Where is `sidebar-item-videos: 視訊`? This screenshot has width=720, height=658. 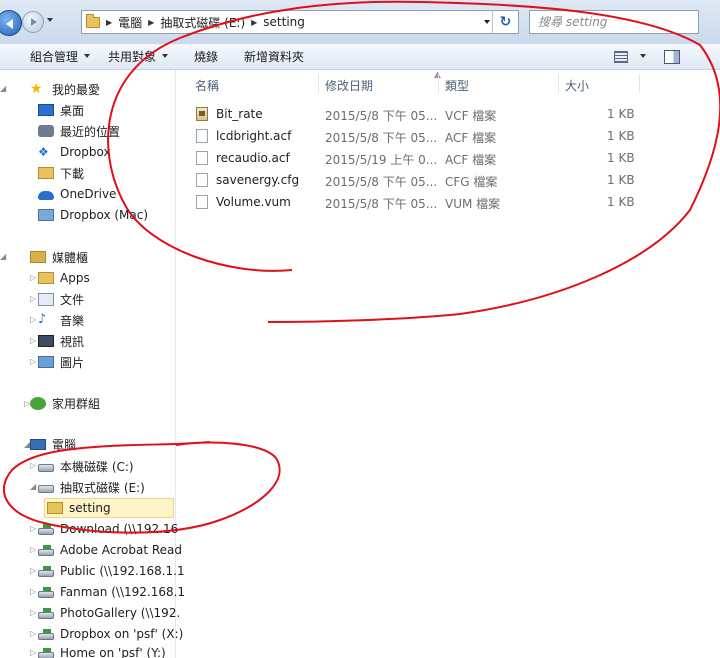 sidebar-item-videos: 視訊 is located at coordinates (61, 341).